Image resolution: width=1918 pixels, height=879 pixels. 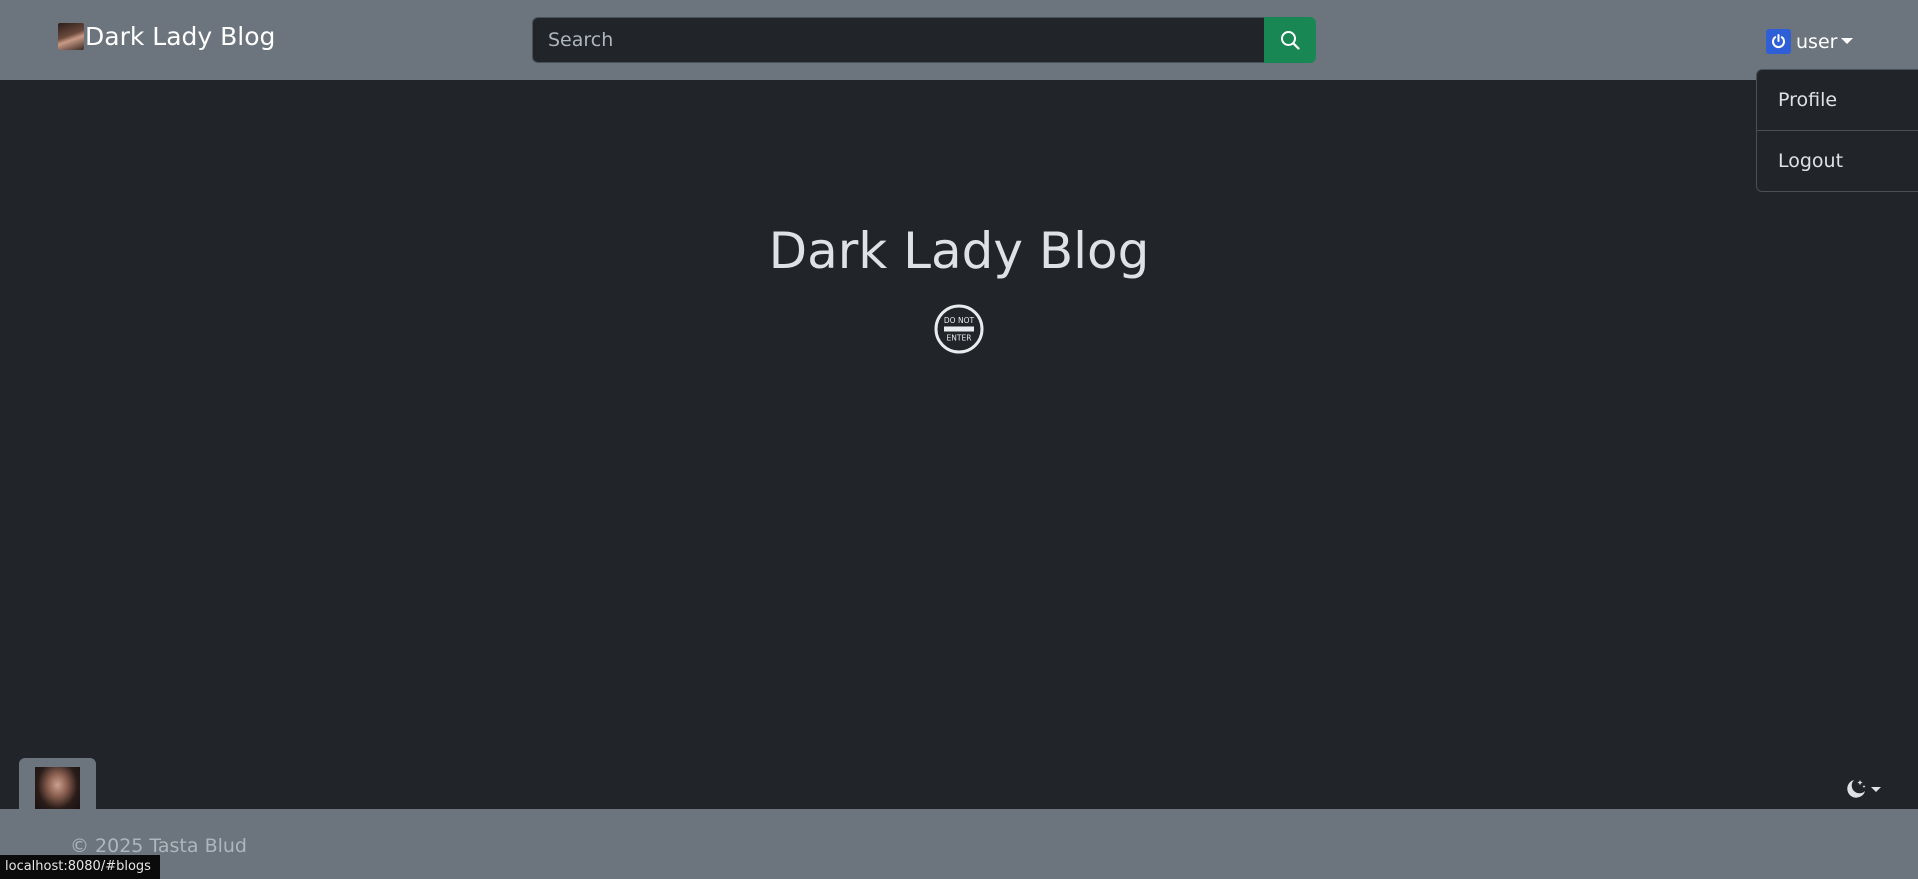 I want to click on menu-item-logout: Logout, so click(x=1837, y=161).